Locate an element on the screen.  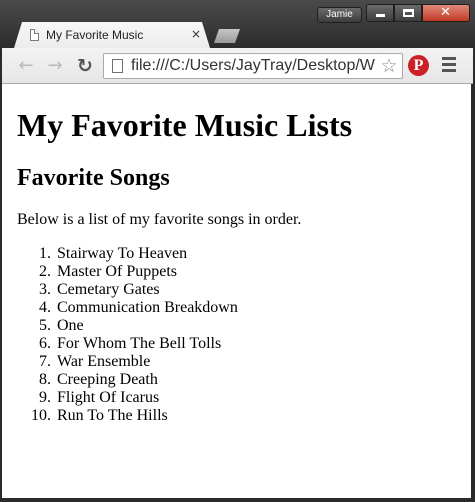
tab-title: My Favorite Music is located at coordinates (95, 35).